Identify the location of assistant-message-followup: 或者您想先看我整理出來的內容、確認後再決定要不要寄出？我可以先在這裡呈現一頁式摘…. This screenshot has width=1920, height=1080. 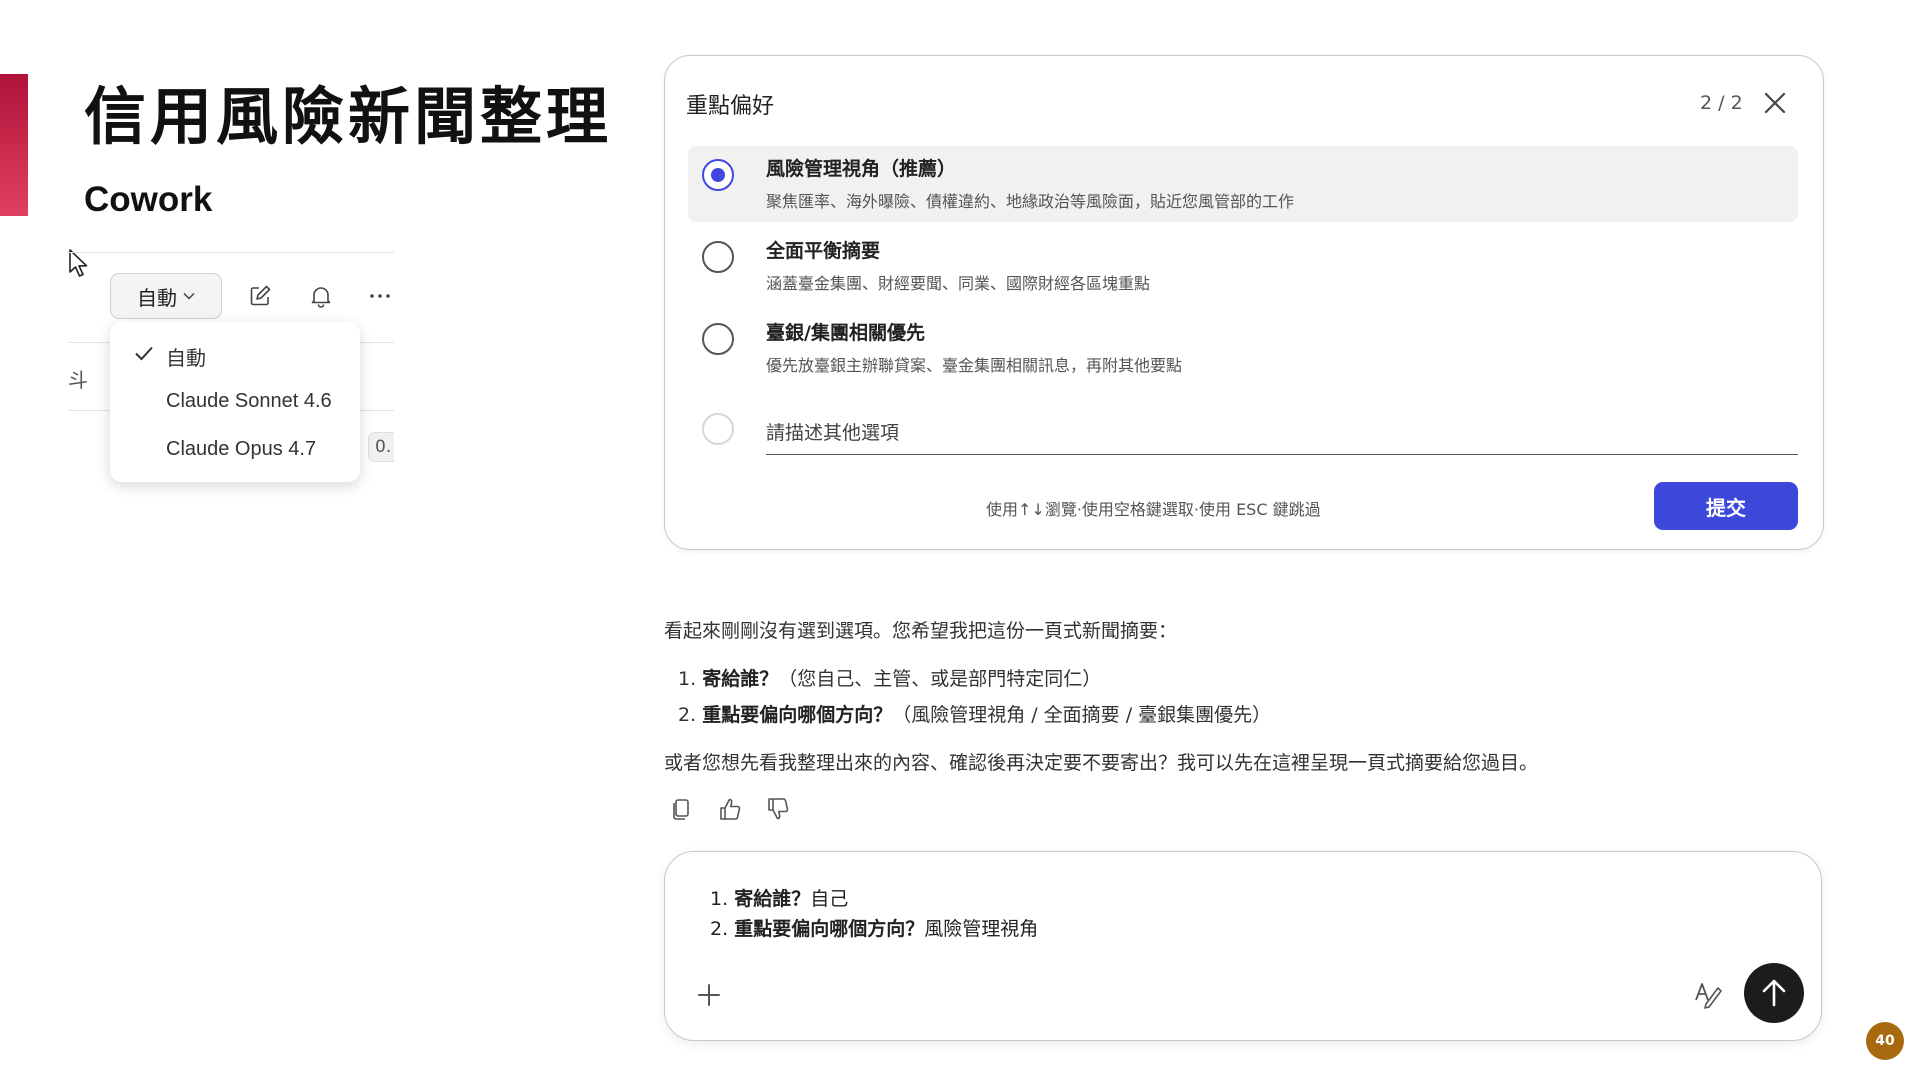
(1101, 763).